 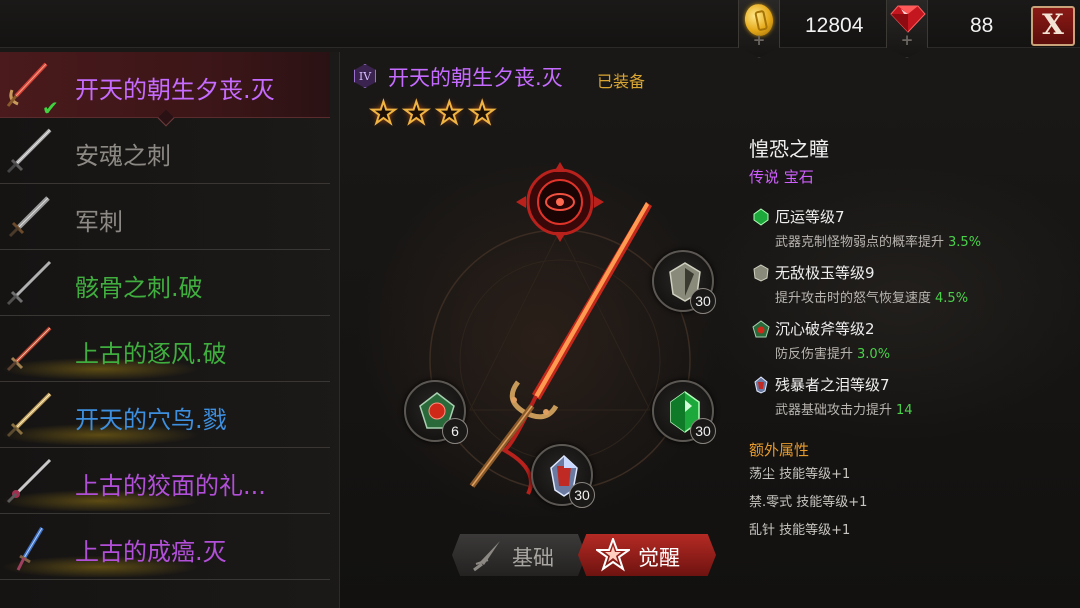 What do you see at coordinates (540, 29) in the screenshot?
I see `top-bar: + 12804 + 88 X` at bounding box center [540, 29].